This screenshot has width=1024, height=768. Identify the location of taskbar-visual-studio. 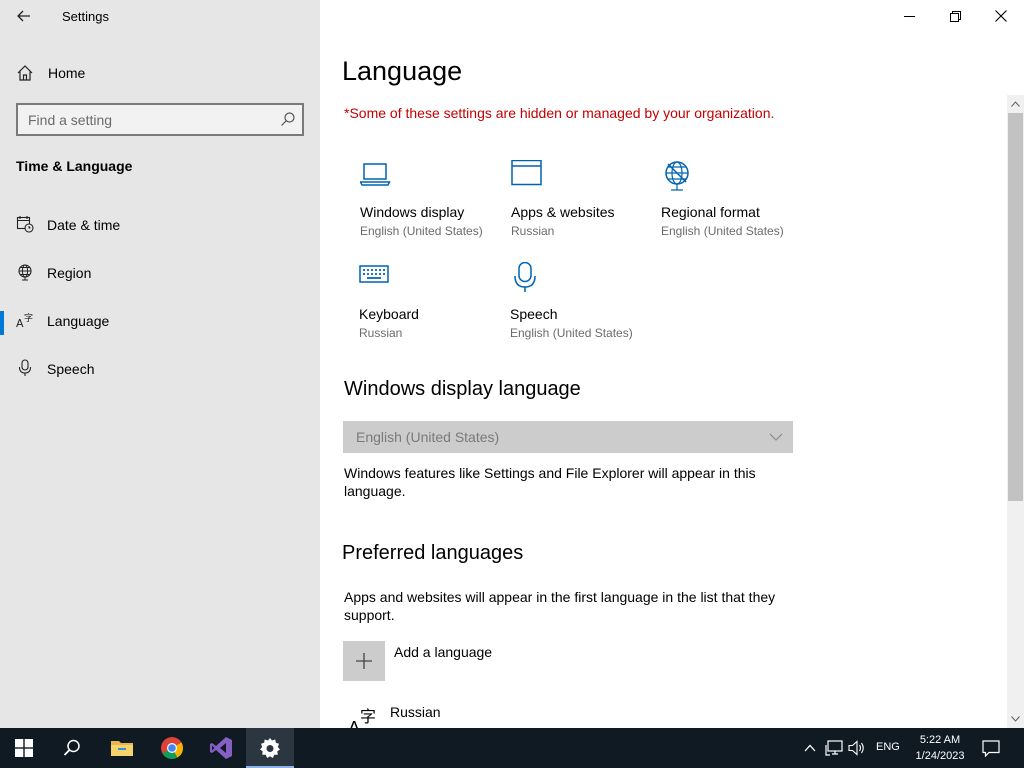
(221, 748).